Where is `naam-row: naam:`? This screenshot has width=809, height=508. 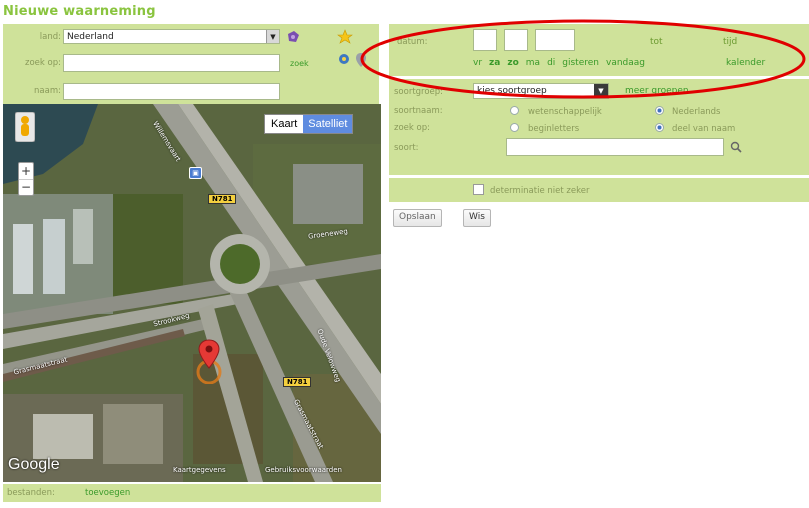
naam-row: naam: is located at coordinates (166, 91).